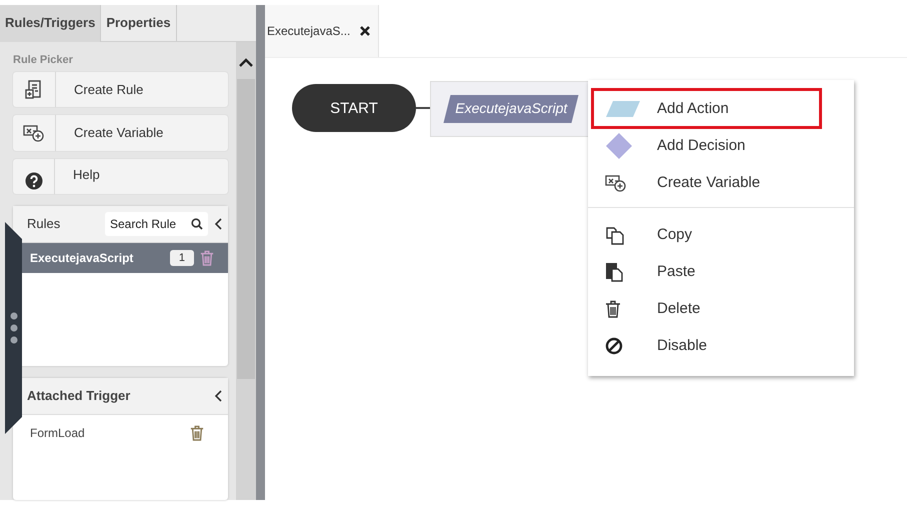  I want to click on section-title: Rule Picker, so click(43, 60).